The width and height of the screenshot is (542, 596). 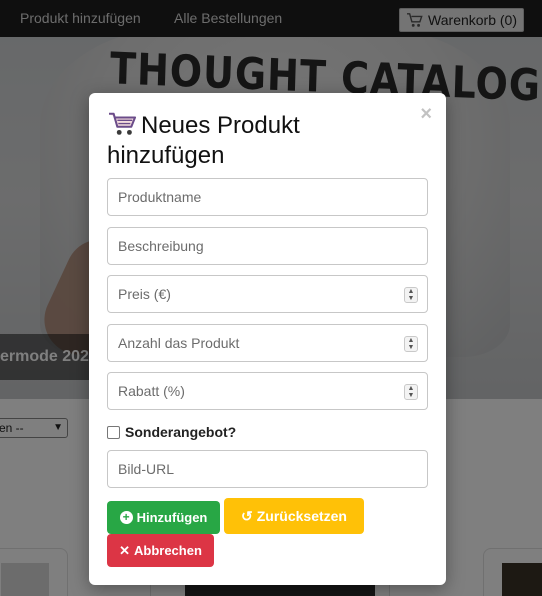 What do you see at coordinates (301, 516) in the screenshot?
I see `reset-button-label: Zurücksetzen` at bounding box center [301, 516].